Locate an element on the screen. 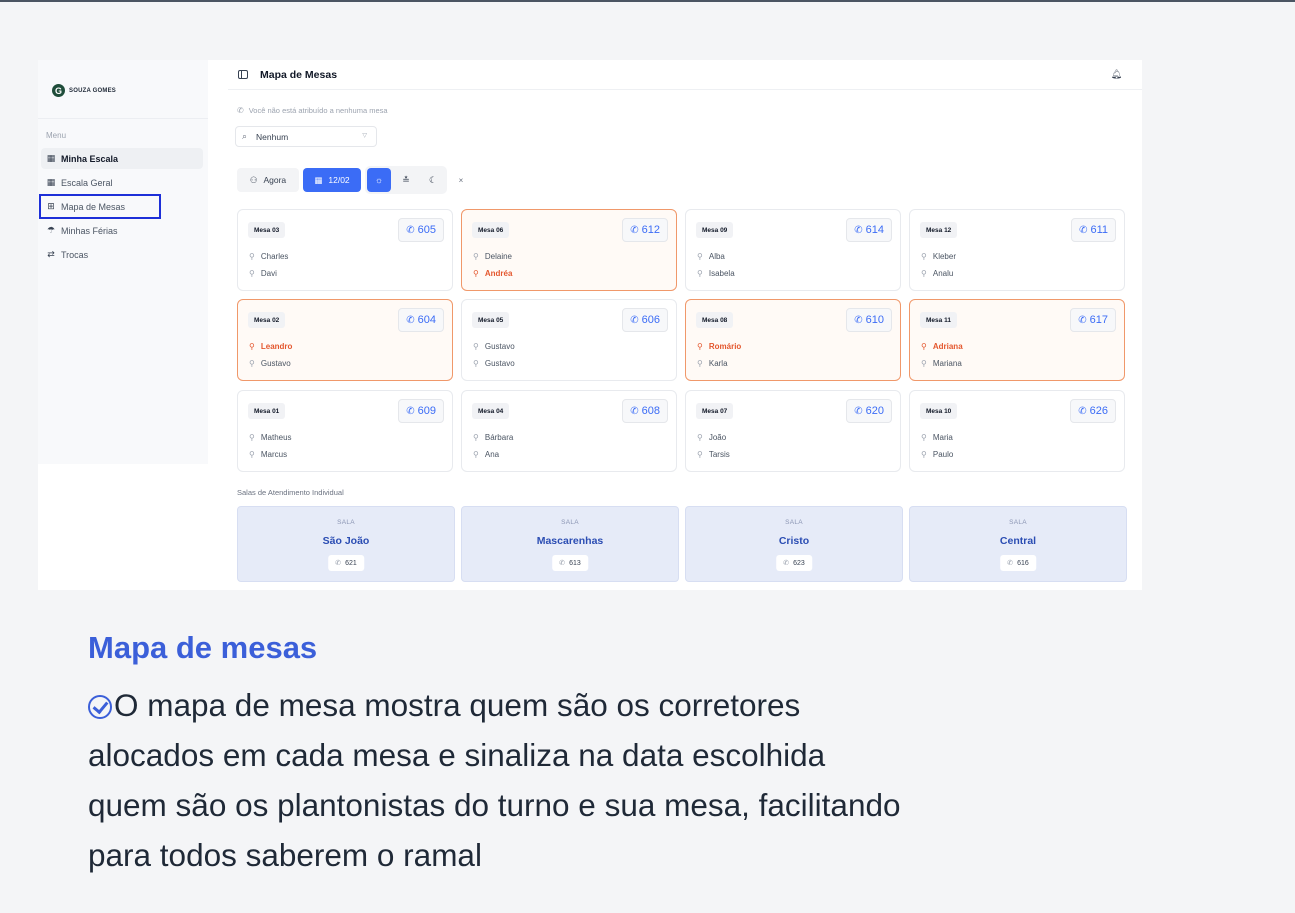 The height and width of the screenshot is (913, 1295). on-duty-person: ⚲ Andréa is located at coordinates (492, 273).